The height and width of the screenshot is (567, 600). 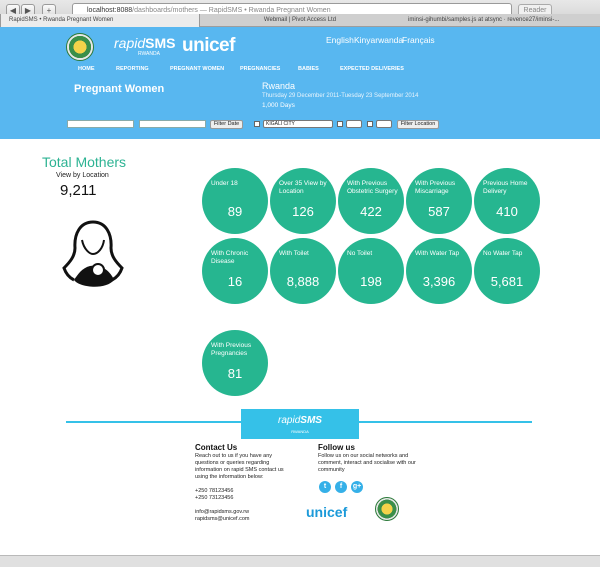 I want to click on twitter-icon: t, so click(x=325, y=487).